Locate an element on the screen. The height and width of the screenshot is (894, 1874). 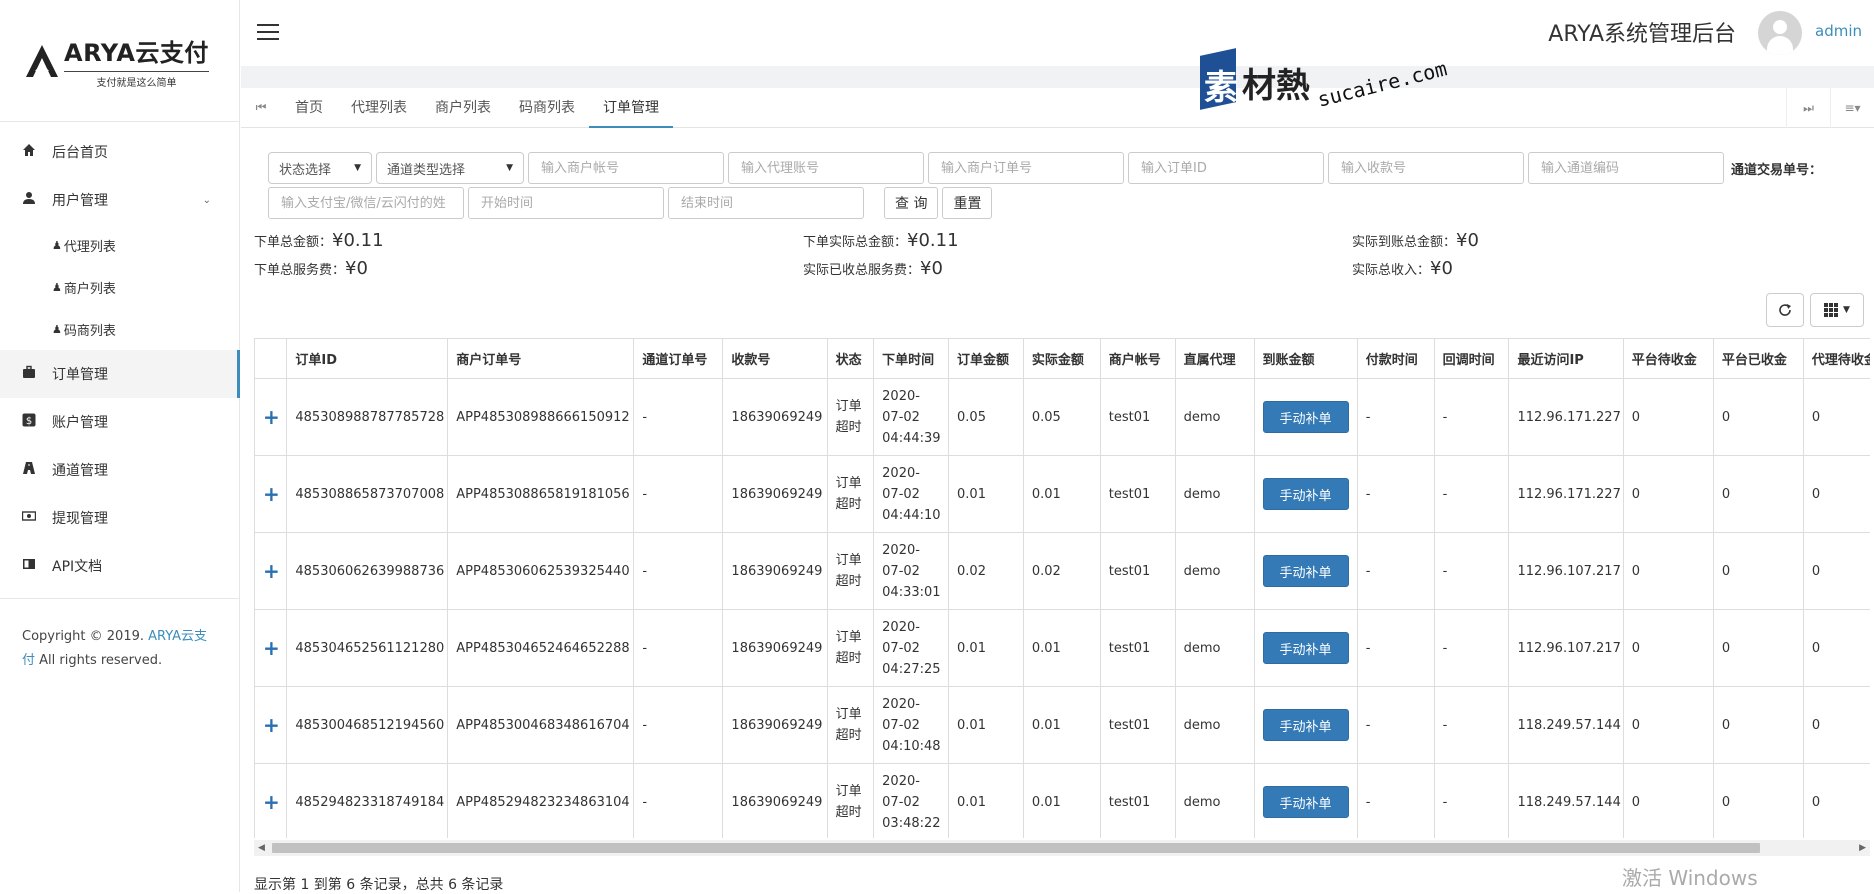
copyright-prefix: Copyright © 2019. is located at coordinates (85, 636).